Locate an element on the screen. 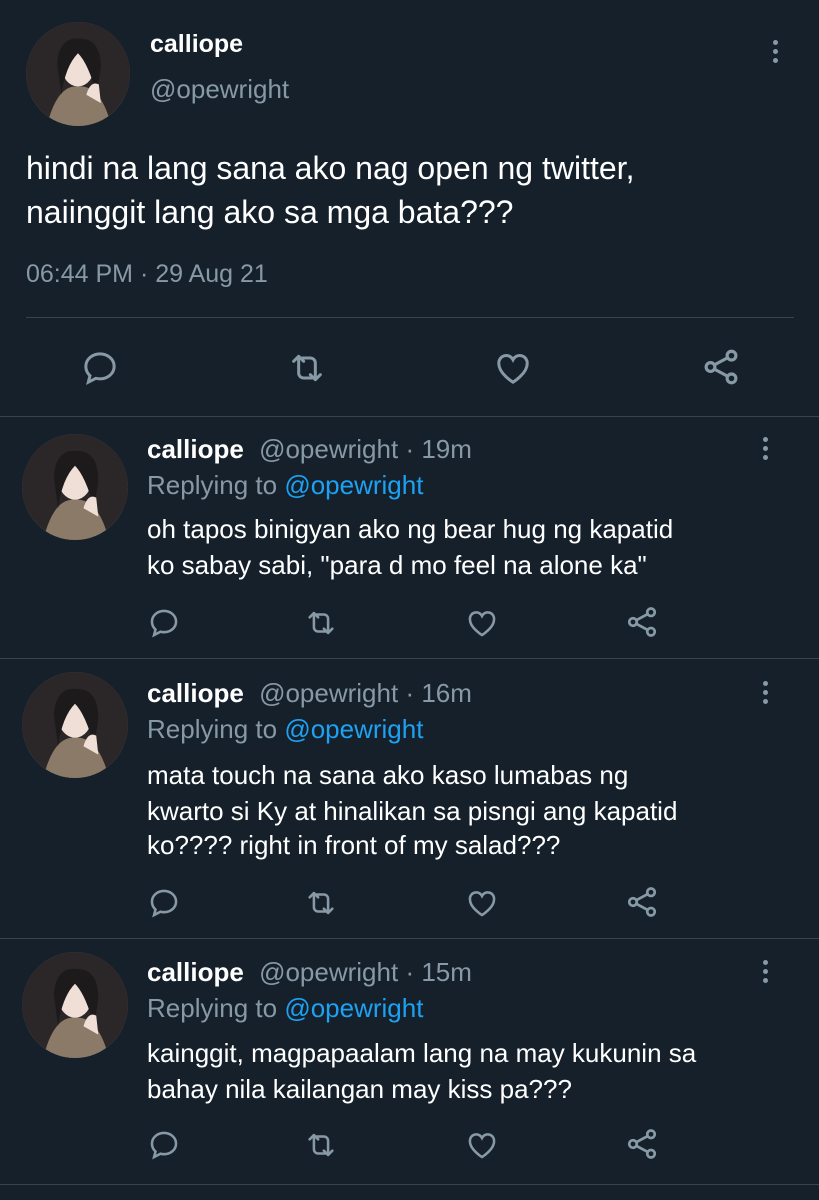 The height and width of the screenshot is (1200, 819). reply-text-line-2: bahay nila kailangan may kiss pa??? is located at coordinates (359, 1089).